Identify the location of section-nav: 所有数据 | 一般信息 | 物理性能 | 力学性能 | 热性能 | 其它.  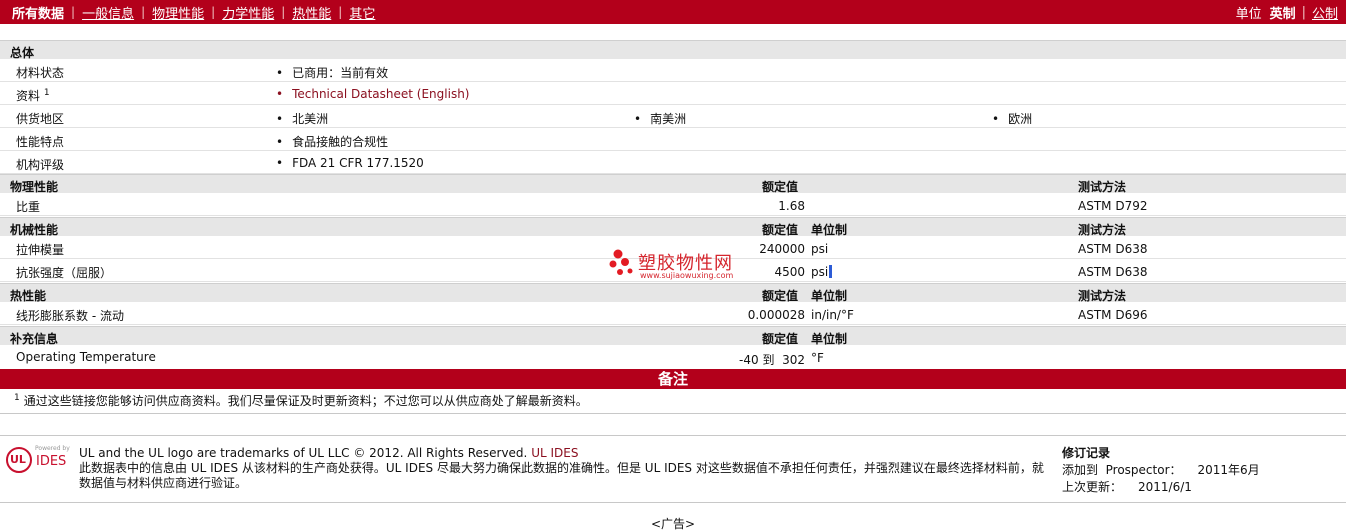
(187, 12).